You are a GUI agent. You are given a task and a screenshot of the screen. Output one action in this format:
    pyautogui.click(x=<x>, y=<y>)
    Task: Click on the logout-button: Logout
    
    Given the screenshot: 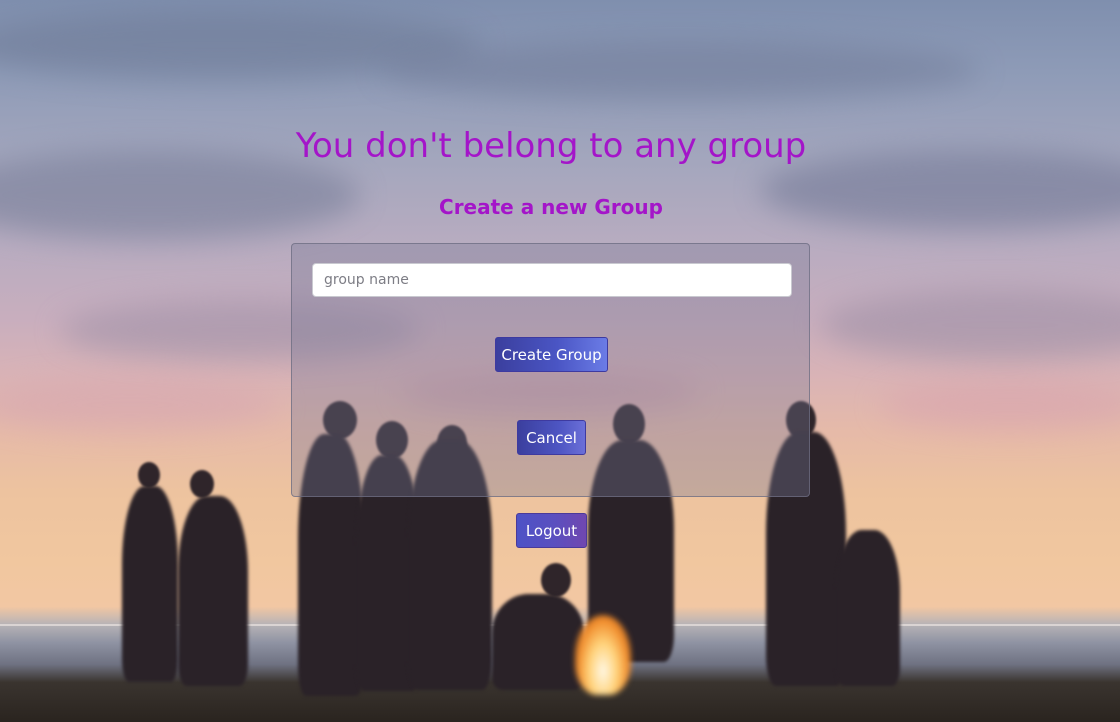 What is the action you would take?
    pyautogui.click(x=551, y=530)
    